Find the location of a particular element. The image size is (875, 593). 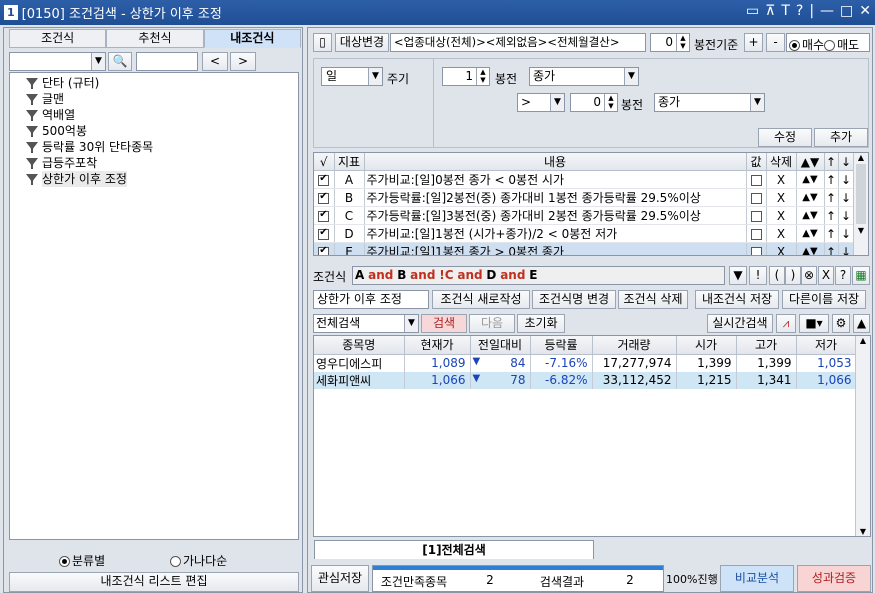

chart-icon: ⩘ is located at coordinates (786, 323).